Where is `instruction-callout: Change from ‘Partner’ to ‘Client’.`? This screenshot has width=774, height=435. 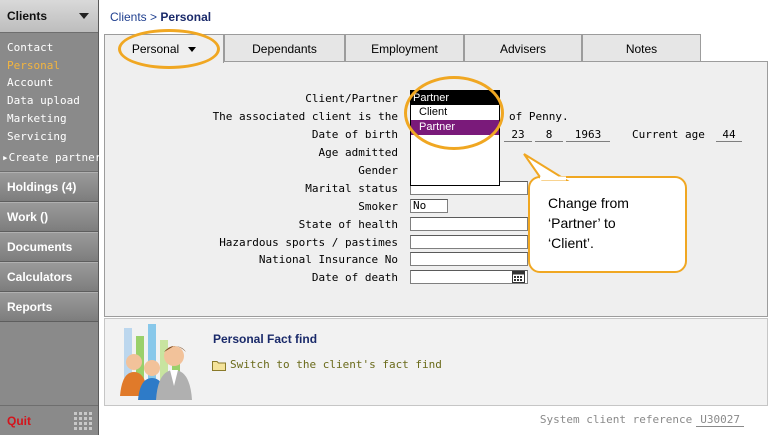
instruction-callout: Change from ‘Partner’ to ‘Client’. is located at coordinates (607, 224).